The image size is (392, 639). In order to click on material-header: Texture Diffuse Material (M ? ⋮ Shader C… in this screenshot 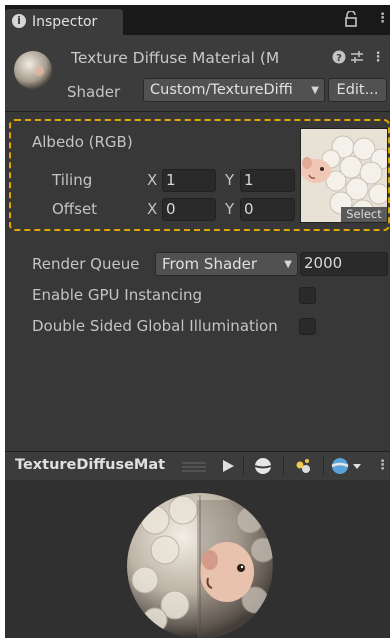, I will do `click(197, 73)`.